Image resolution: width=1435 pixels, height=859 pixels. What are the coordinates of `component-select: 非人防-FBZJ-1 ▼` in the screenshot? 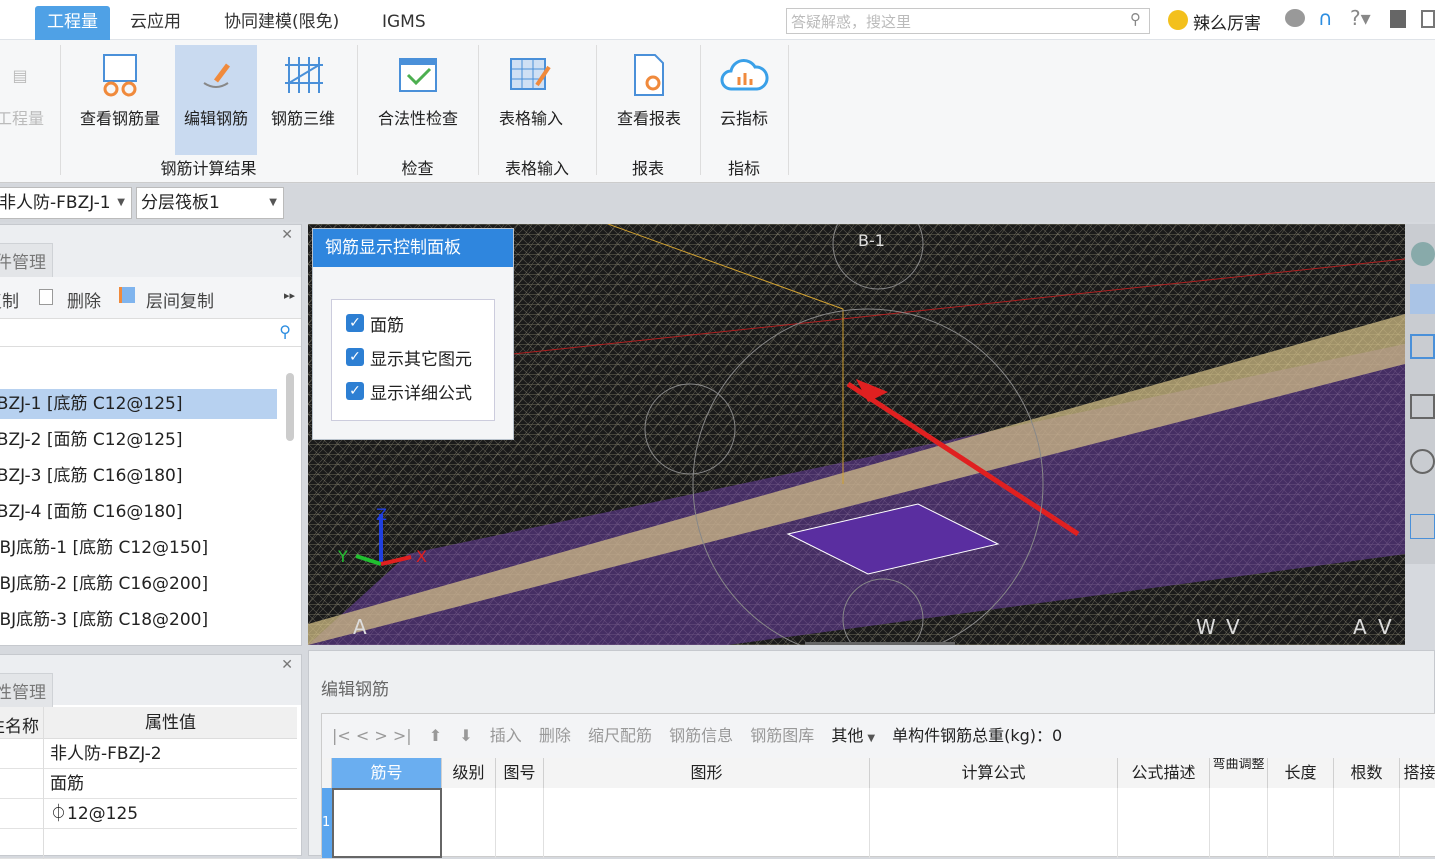 It's located at (66, 203).